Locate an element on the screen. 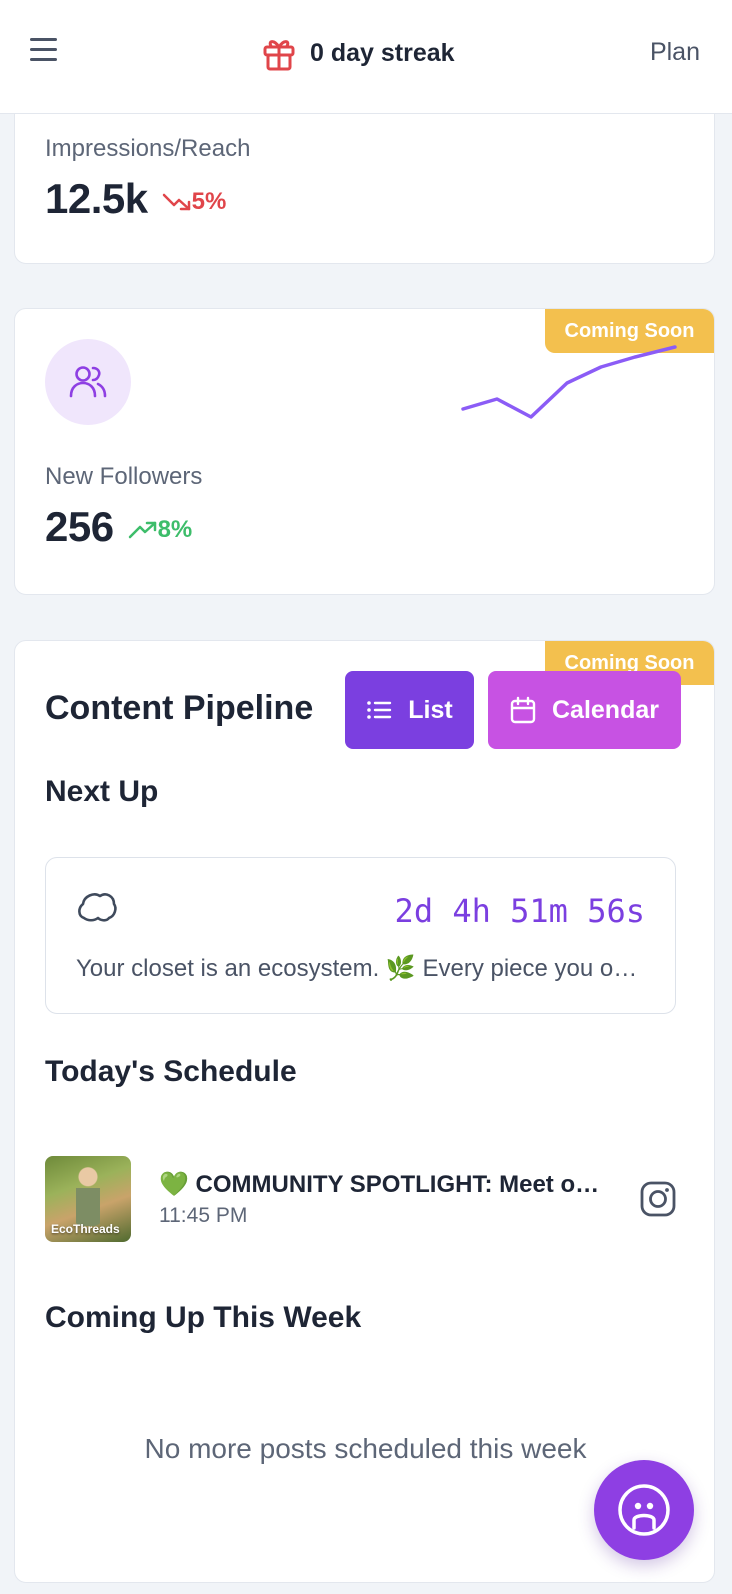  empty-week-message: No more posts scheduled this week is located at coordinates (365, 1448).